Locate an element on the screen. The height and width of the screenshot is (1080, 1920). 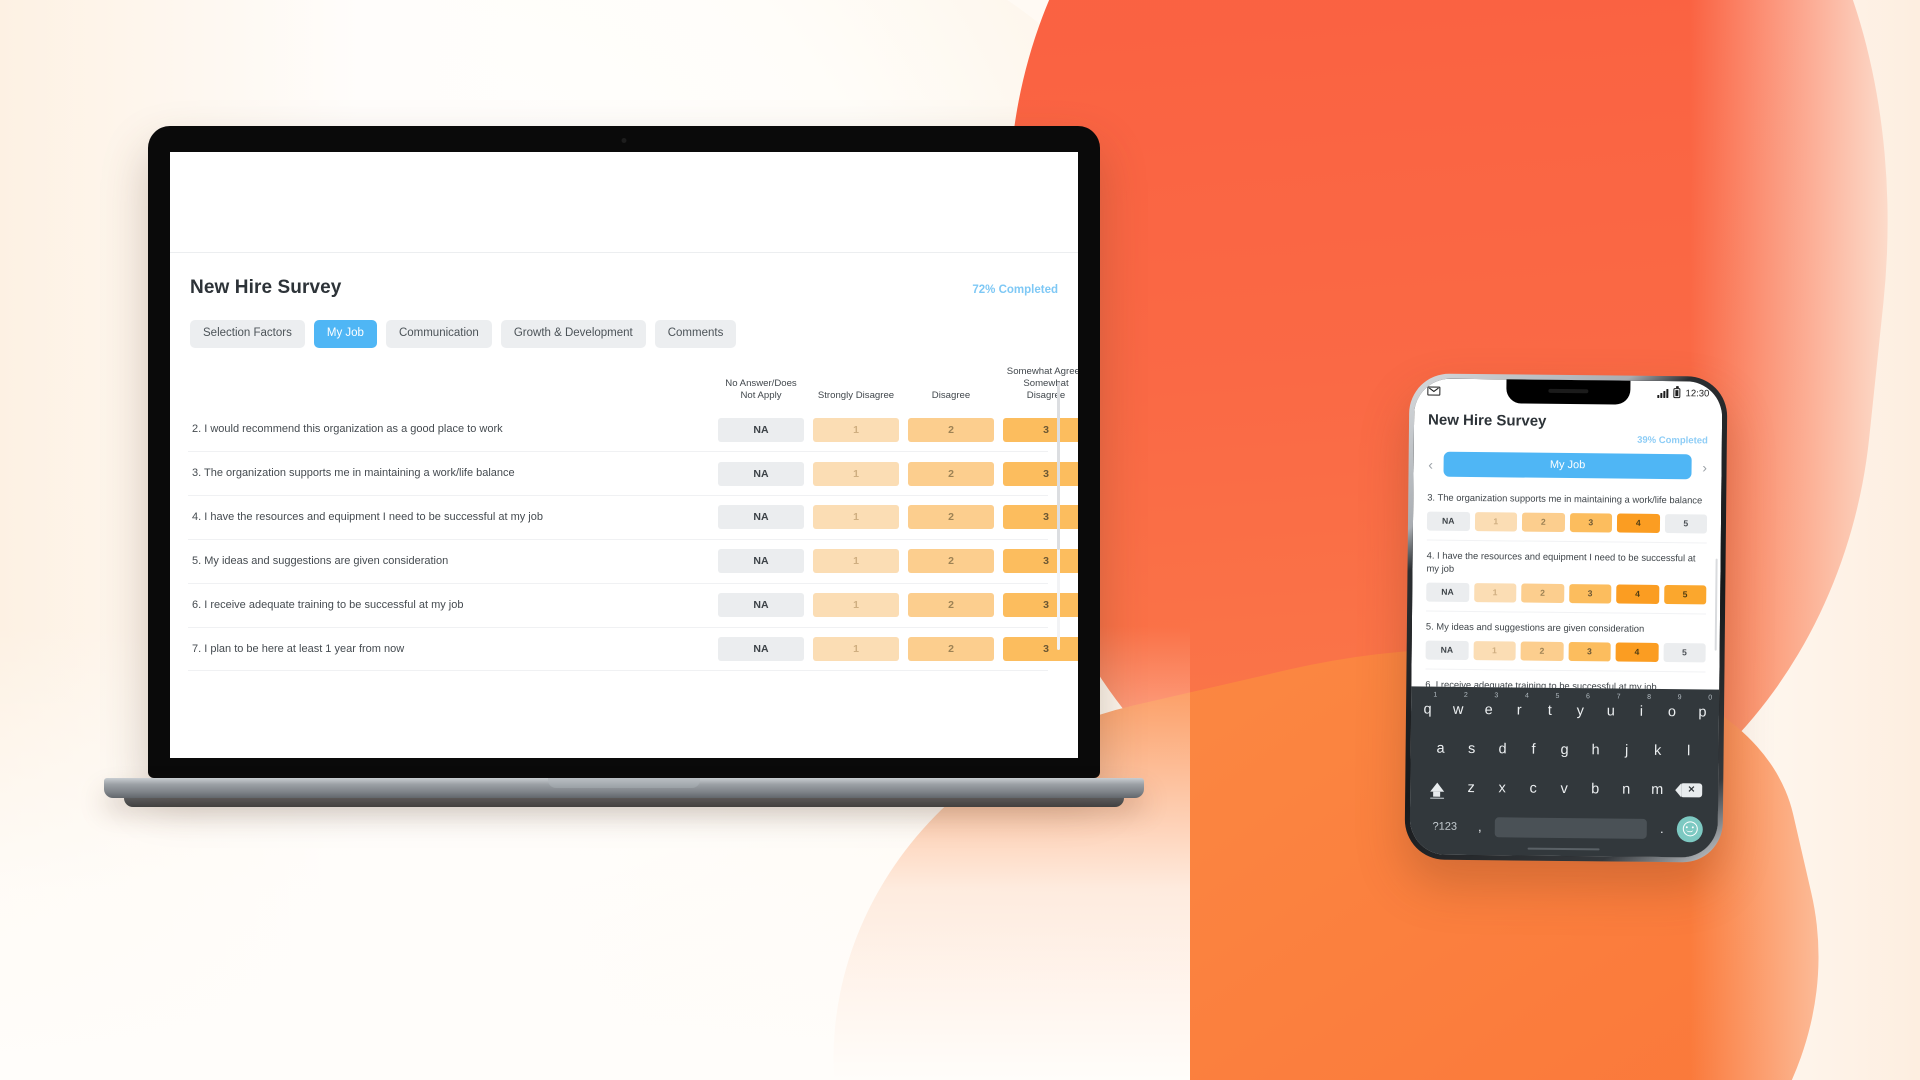
key-a: a is located at coordinates (1441, 749).